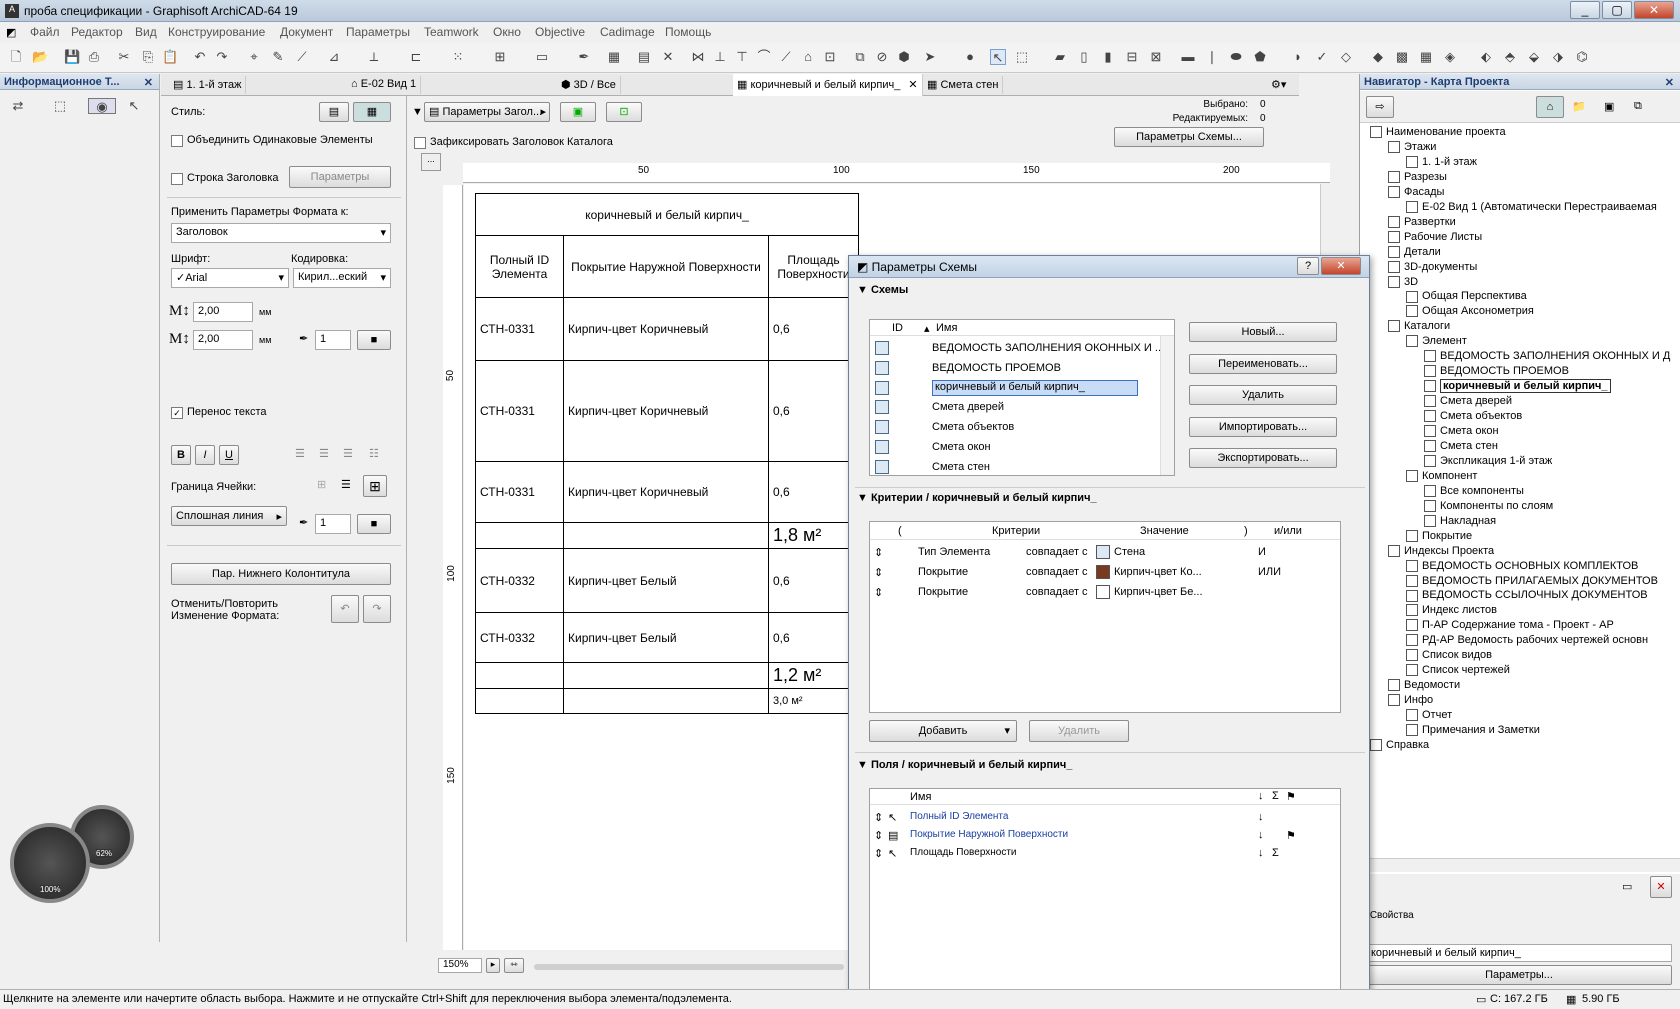 The width and height of the screenshot is (1680, 1009). I want to click on line-type-select: Сплошная линия ▸, so click(229, 516).